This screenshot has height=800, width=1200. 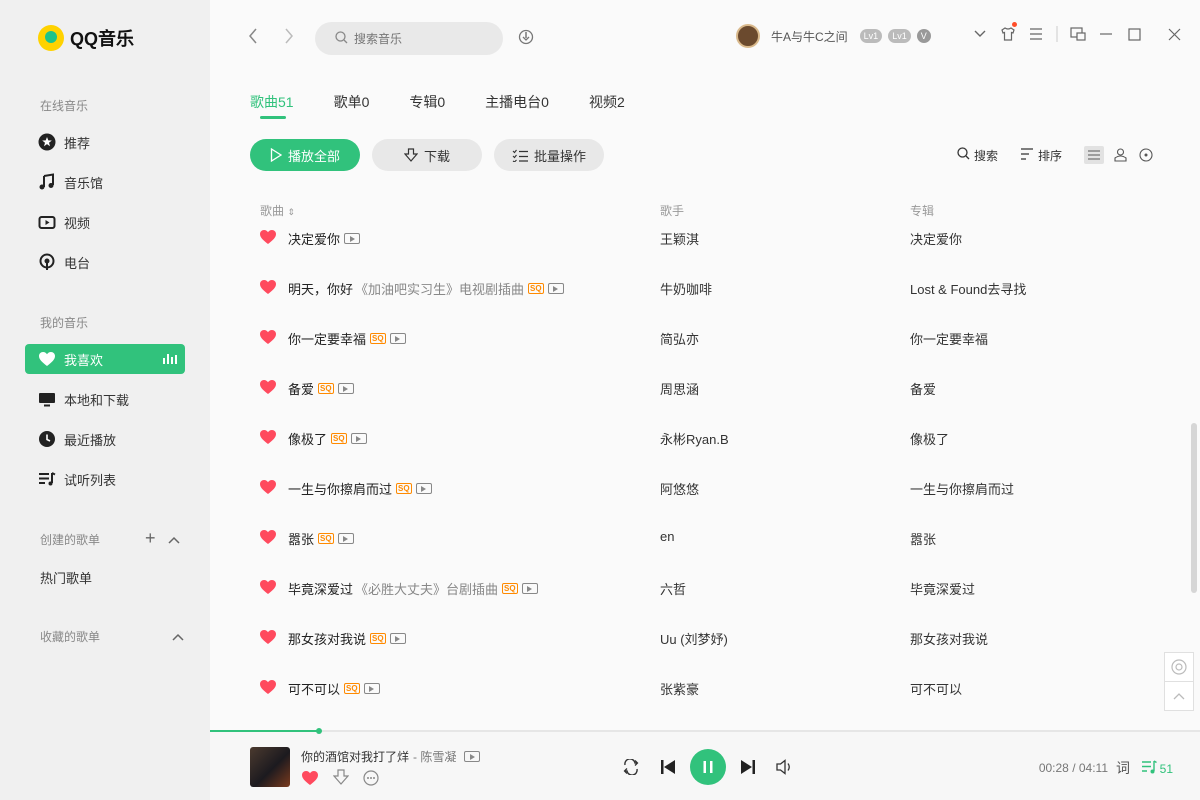 I want to click on table-row: 备爱 SQ 周思涵 备爱, so click(x=705, y=387).